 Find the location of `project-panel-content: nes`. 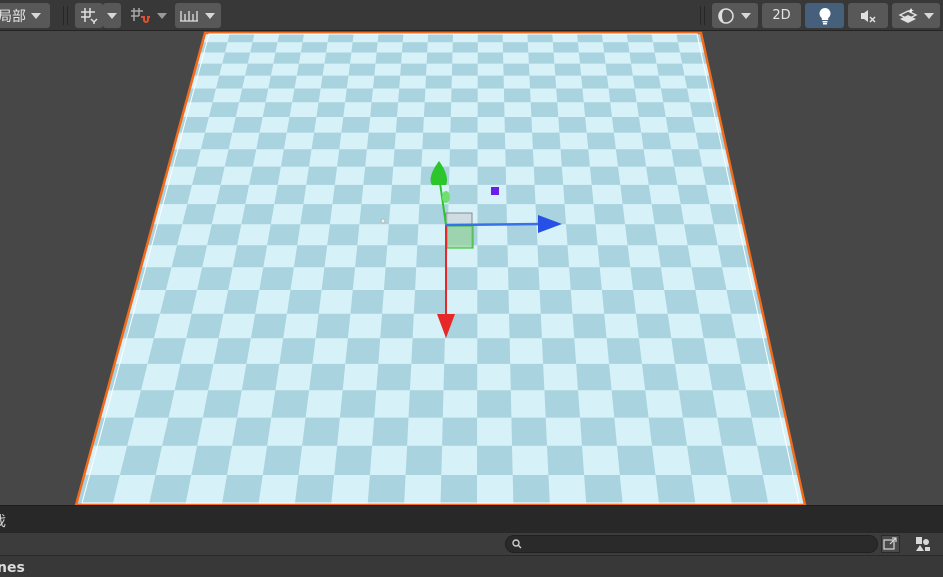

project-panel-content: nes is located at coordinates (471, 566).